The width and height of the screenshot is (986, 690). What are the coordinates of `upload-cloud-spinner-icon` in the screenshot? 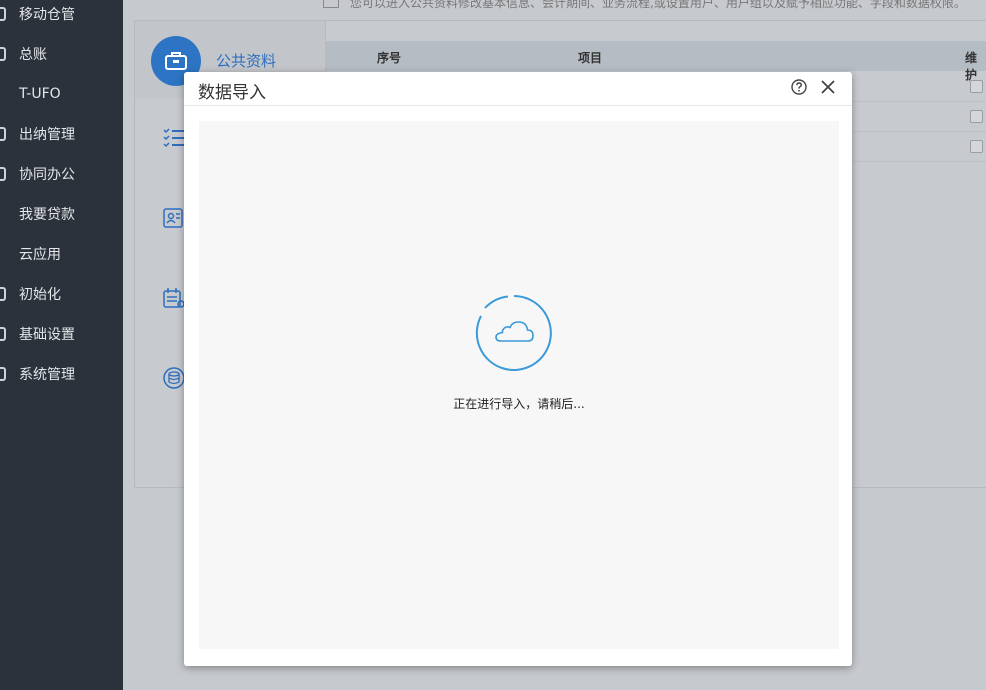 It's located at (513, 333).